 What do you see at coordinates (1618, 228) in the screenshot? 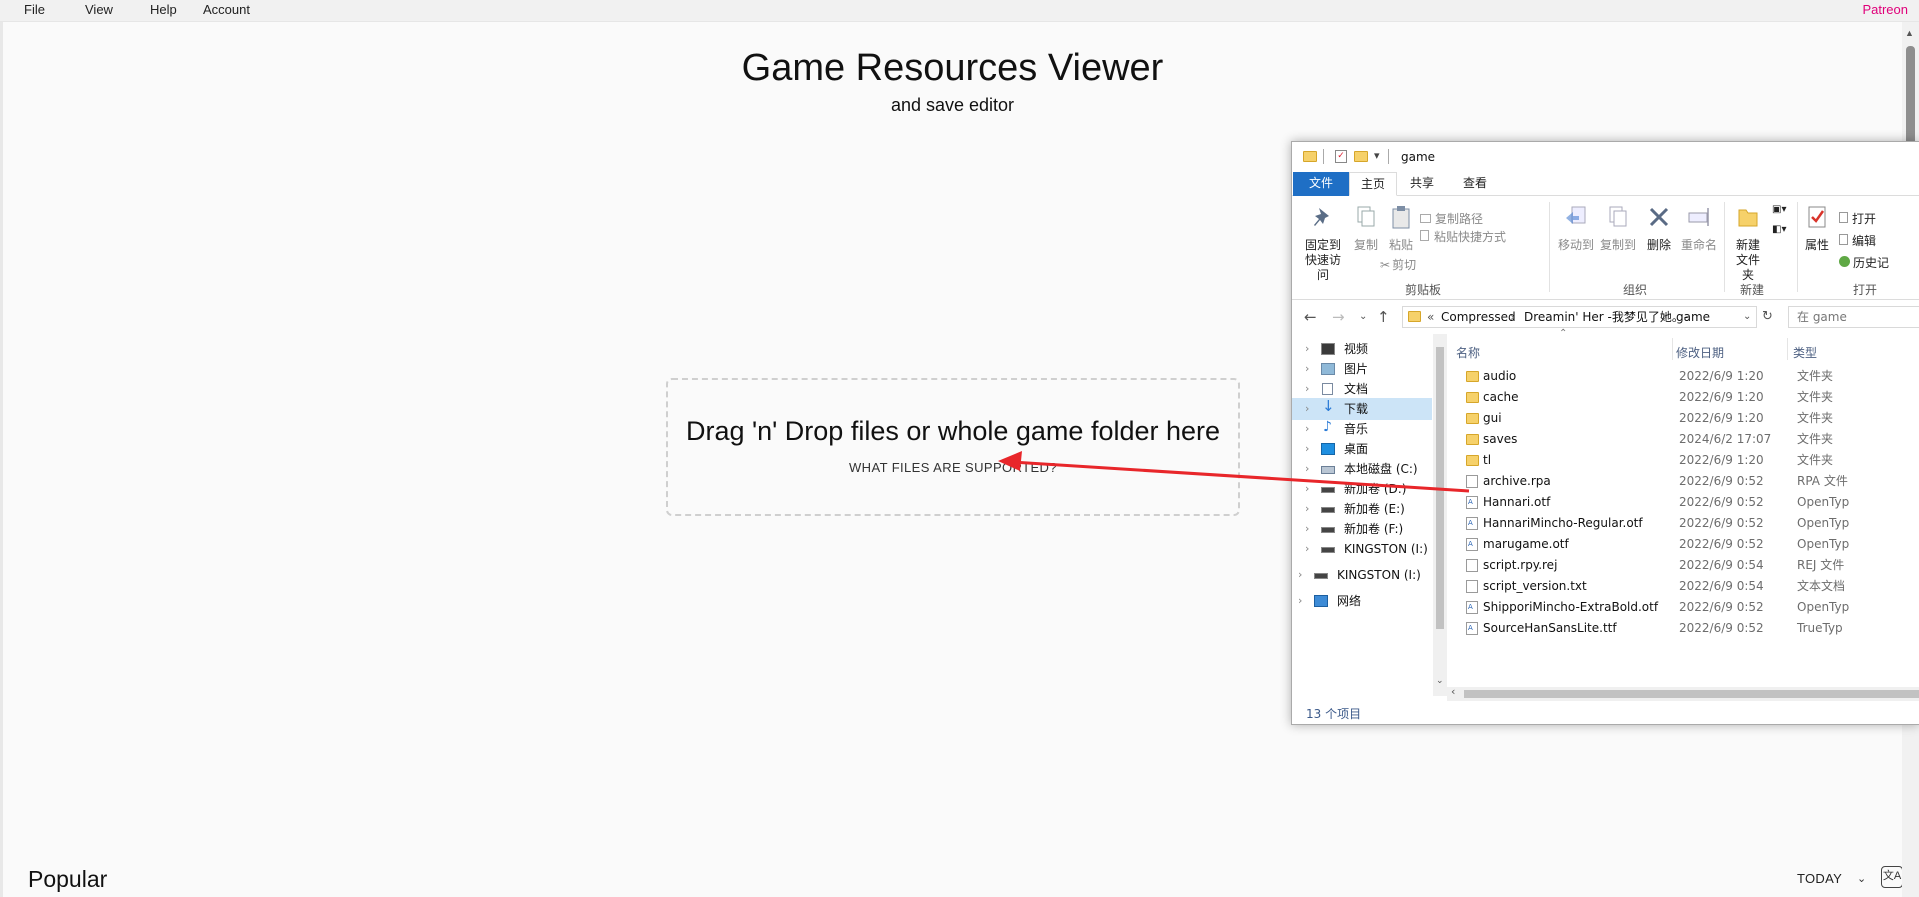
I see `copy-to-button: 复制到` at bounding box center [1618, 228].